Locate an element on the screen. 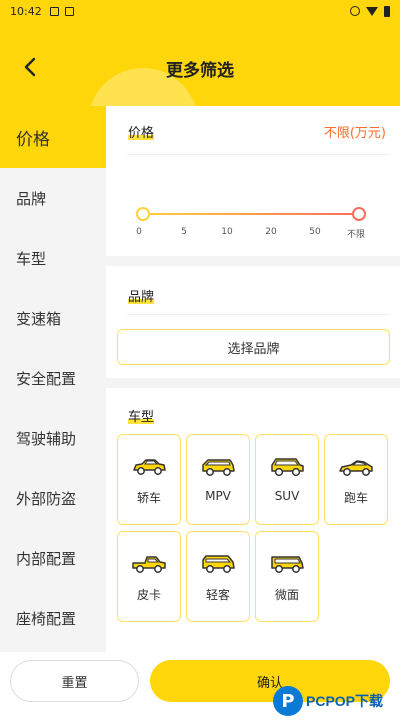 This screenshot has width=400, height=720. header-bar: 10:42 更多筛选 is located at coordinates (200, 53).